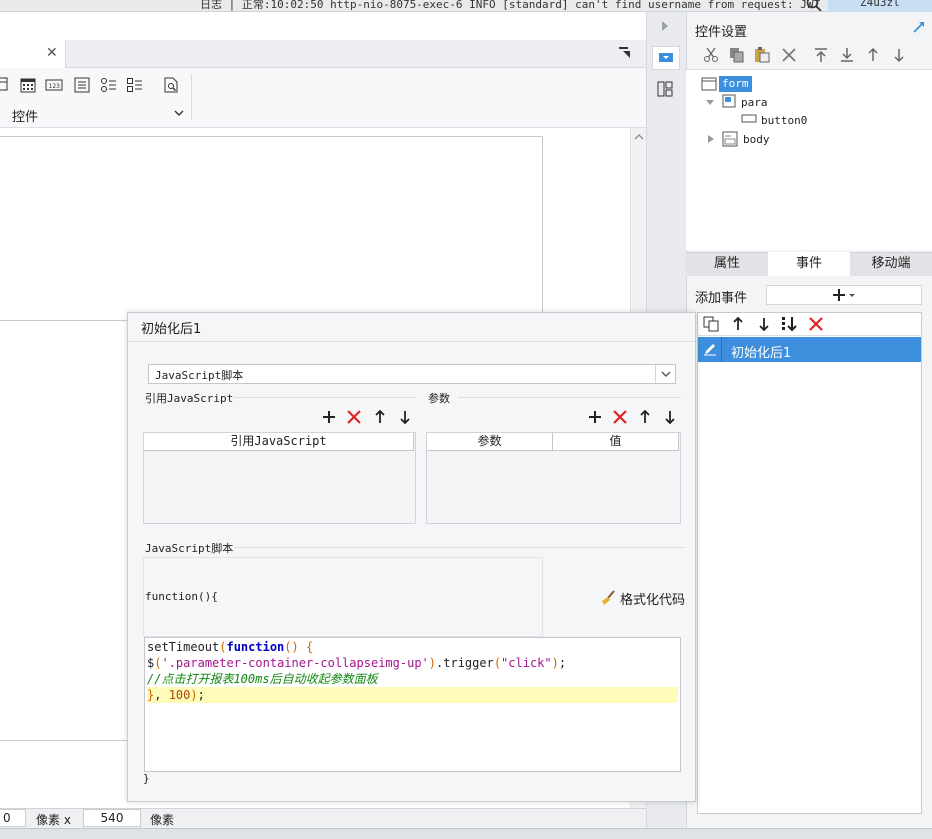  Describe the element at coordinates (642, 598) in the screenshot. I see `format-code-button: 格式化代码` at that location.